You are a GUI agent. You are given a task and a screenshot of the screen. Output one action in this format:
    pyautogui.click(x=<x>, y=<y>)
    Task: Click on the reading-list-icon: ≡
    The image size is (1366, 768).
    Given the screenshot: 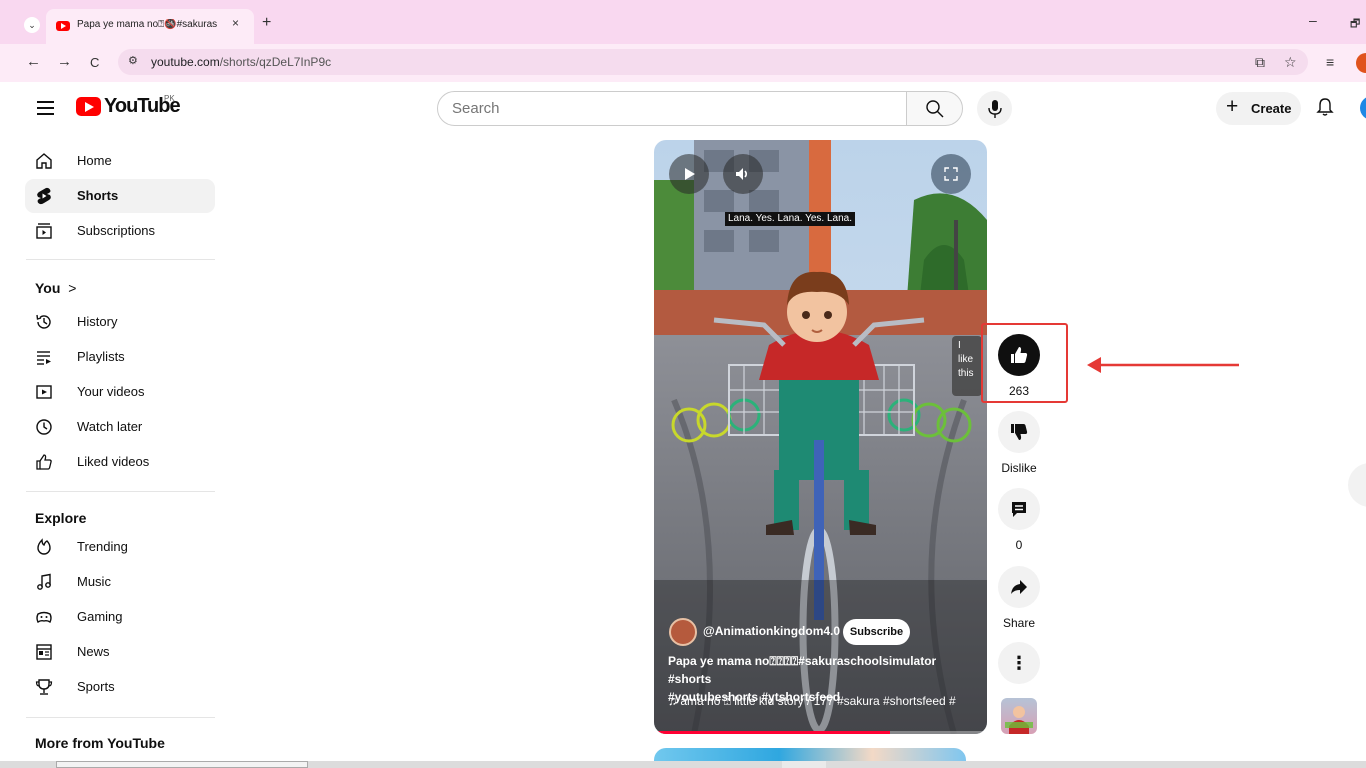 What is the action you would take?
    pyautogui.click(x=1330, y=62)
    